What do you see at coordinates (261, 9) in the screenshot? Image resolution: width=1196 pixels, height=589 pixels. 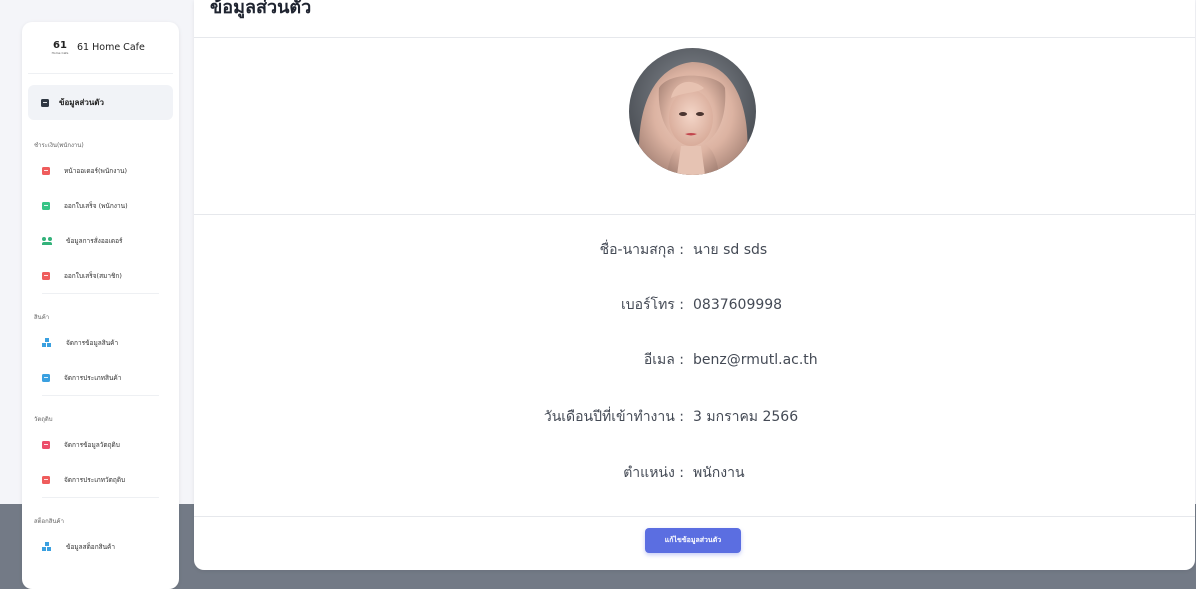 I see `page-title: ข้อมูลส่วนตัว` at bounding box center [261, 9].